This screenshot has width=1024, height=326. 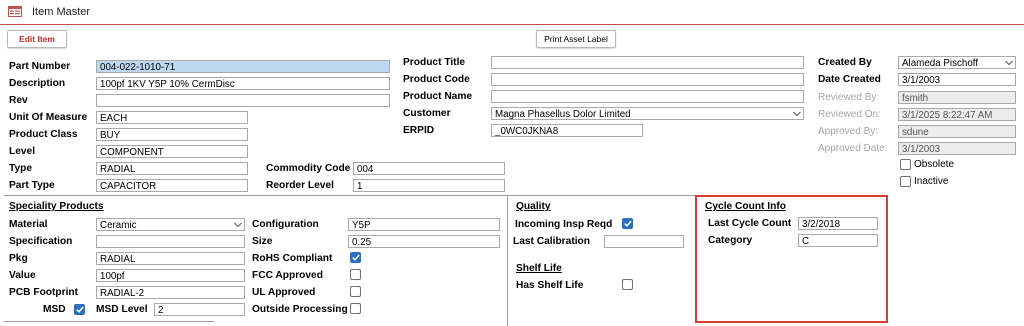 I want to click on has-shelf-life-checkbox, so click(x=627, y=284).